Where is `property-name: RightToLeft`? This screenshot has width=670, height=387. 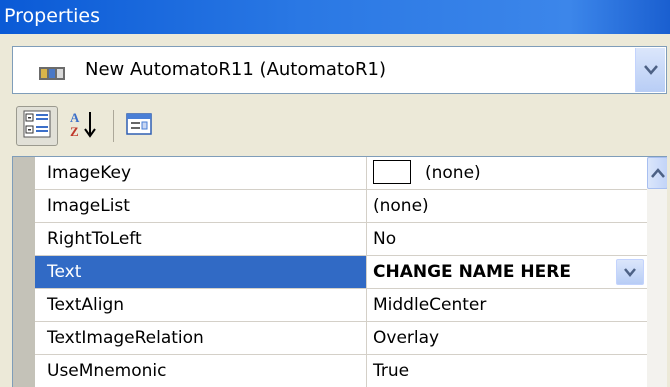 property-name: RightToLeft is located at coordinates (201, 239).